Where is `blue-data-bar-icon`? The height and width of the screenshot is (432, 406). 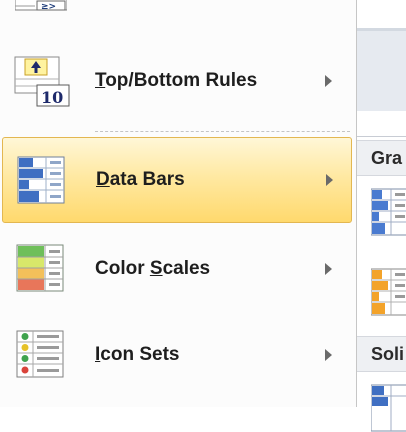
blue-data-bar-icon is located at coordinates (388, 212).